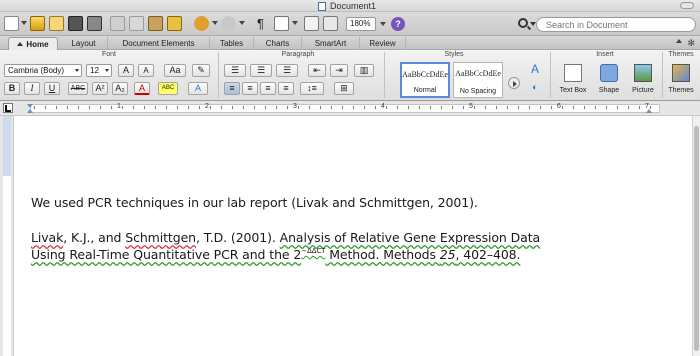 This screenshot has height=356, width=700. Describe the element at coordinates (24, 23) in the screenshot. I see `new-menu-chevron-icon` at that location.